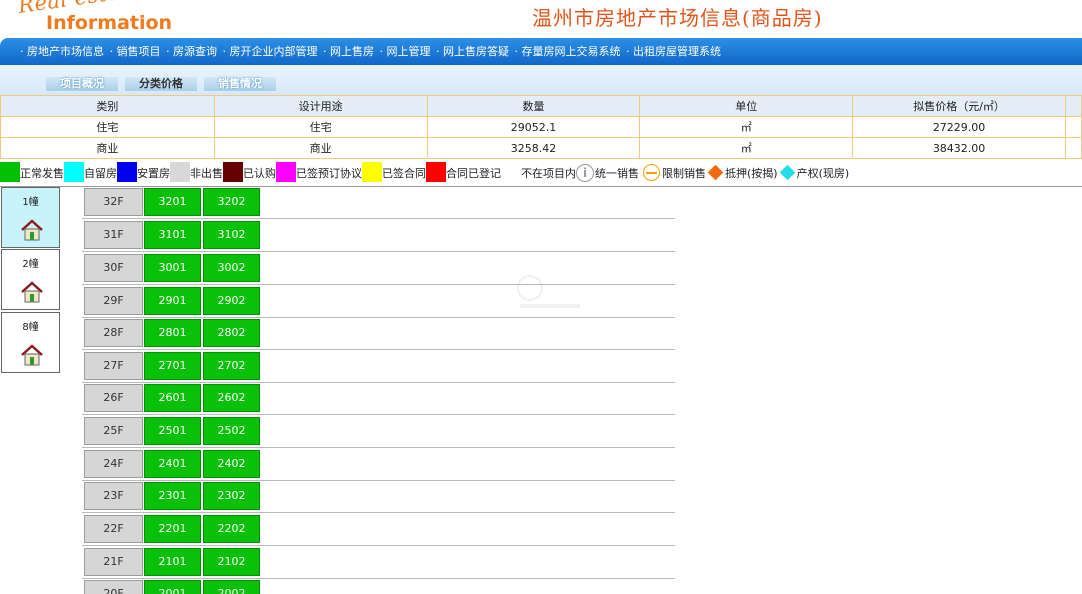 The width and height of the screenshot is (1082, 594). I want to click on unit-cell: 2401, so click(172, 464).